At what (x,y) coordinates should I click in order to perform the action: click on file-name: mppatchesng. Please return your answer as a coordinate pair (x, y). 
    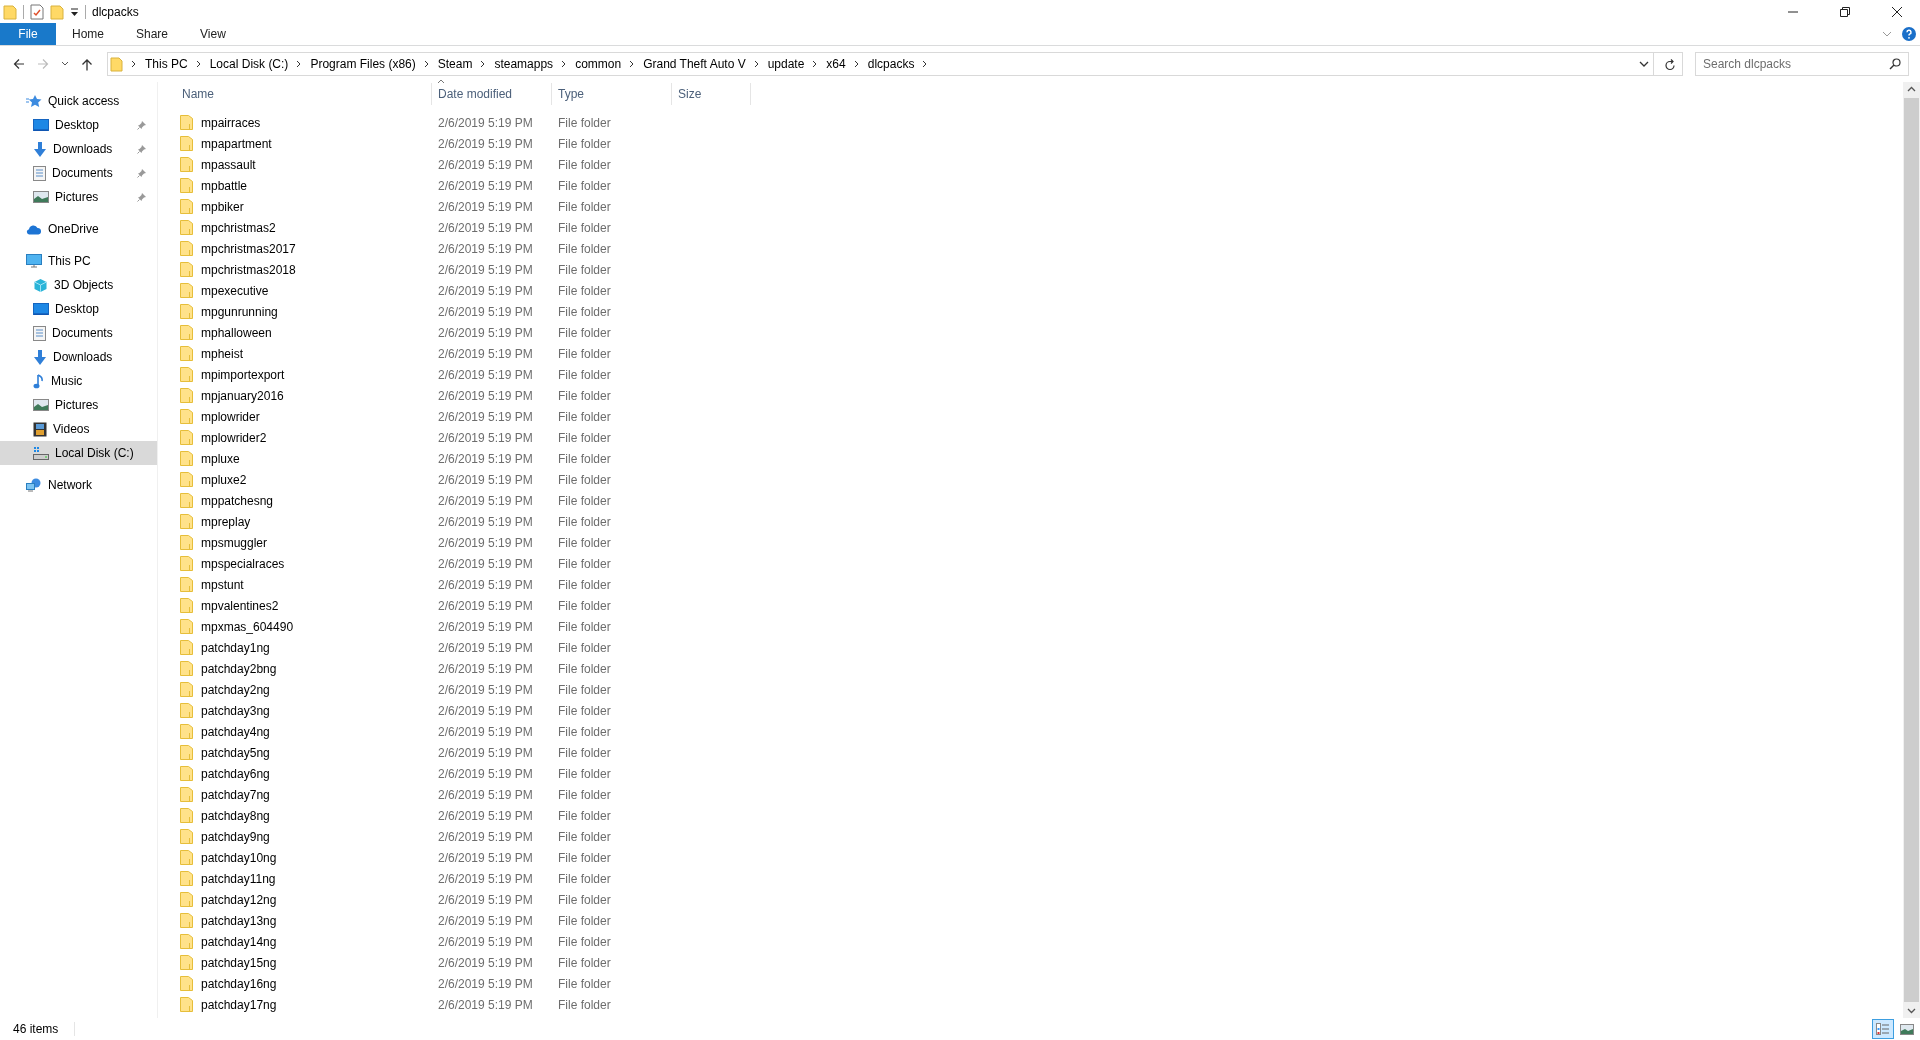
    Looking at the image, I should click on (237, 500).